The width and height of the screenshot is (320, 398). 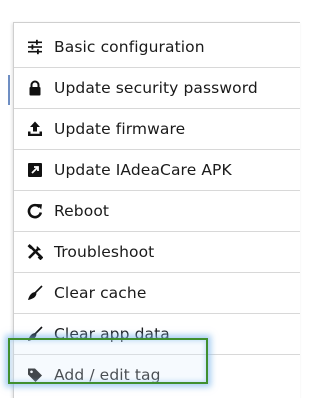 I want to click on menu-item-label: Update security password, so click(x=156, y=88).